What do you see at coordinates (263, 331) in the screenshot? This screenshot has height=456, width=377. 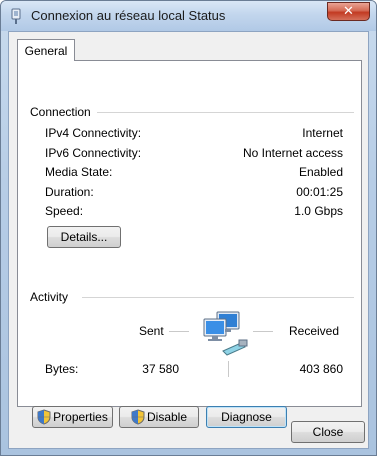 I see `received-line` at bounding box center [263, 331].